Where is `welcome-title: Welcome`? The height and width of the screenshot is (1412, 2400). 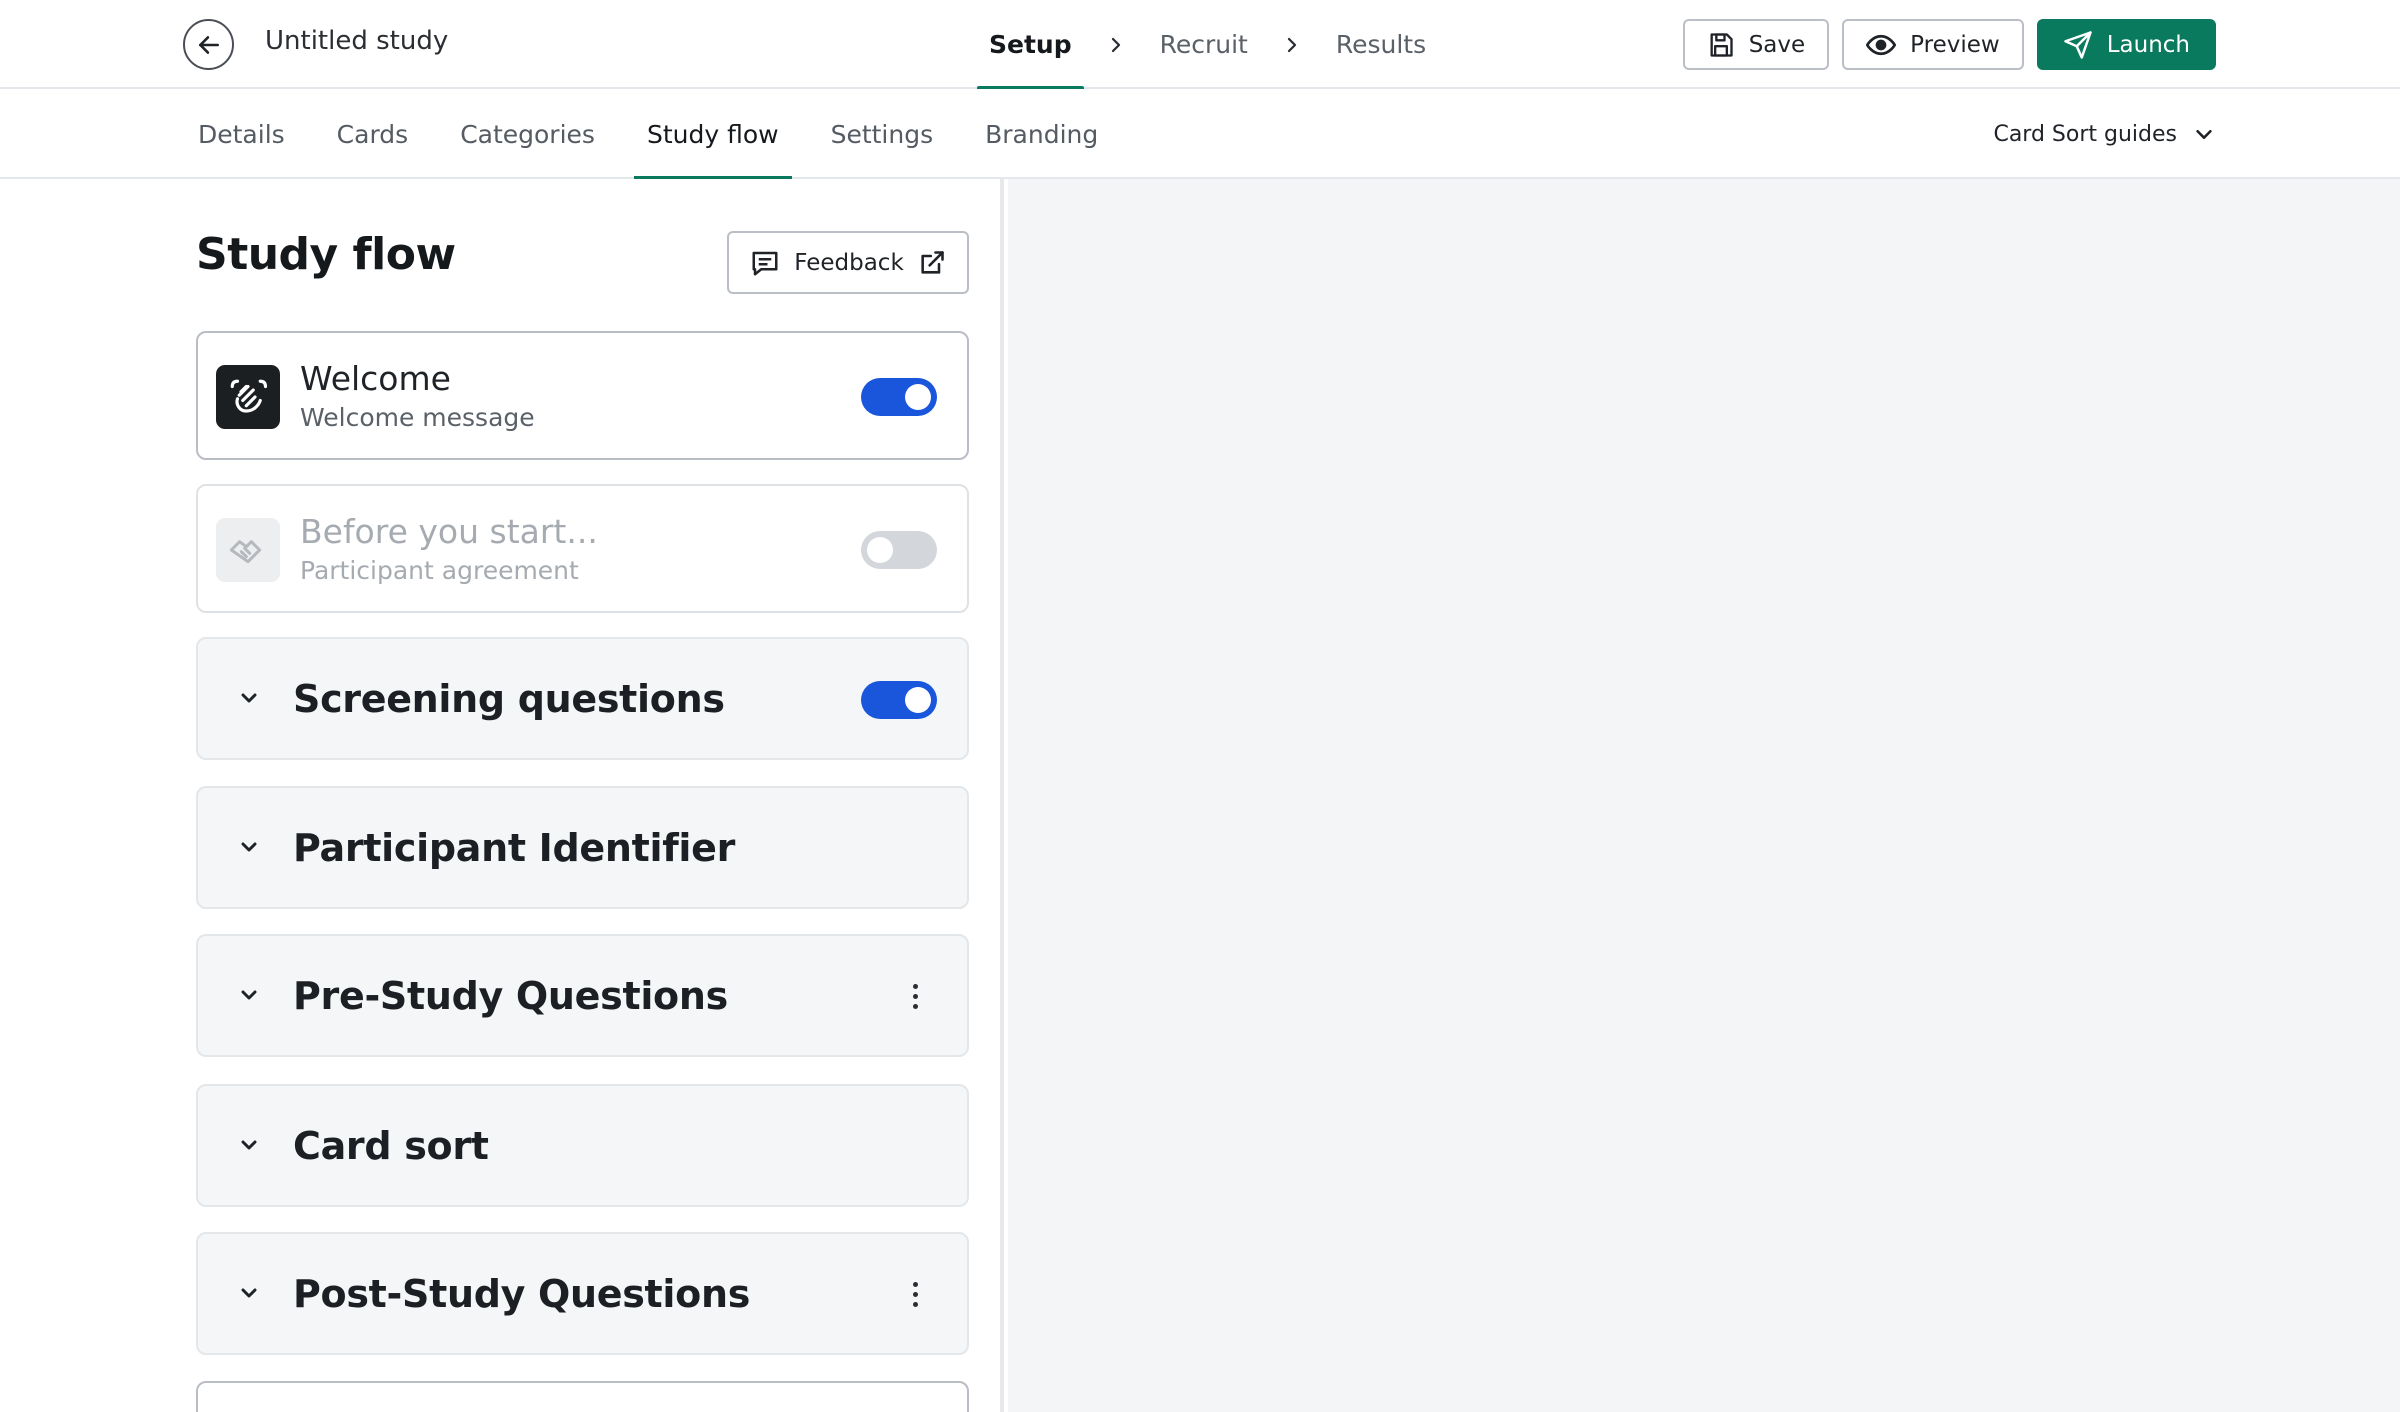
welcome-title: Welcome is located at coordinates (375, 378).